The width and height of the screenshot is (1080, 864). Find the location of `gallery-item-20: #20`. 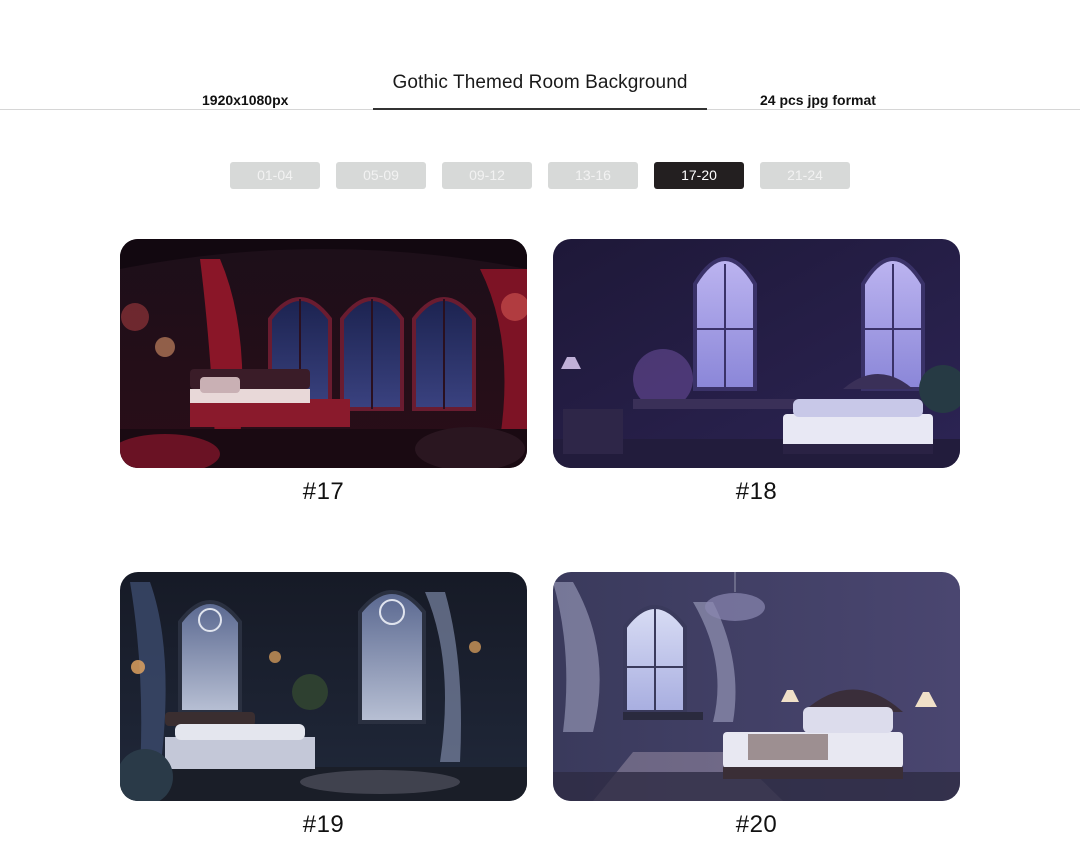

gallery-item-20: #20 is located at coordinates (756, 705).